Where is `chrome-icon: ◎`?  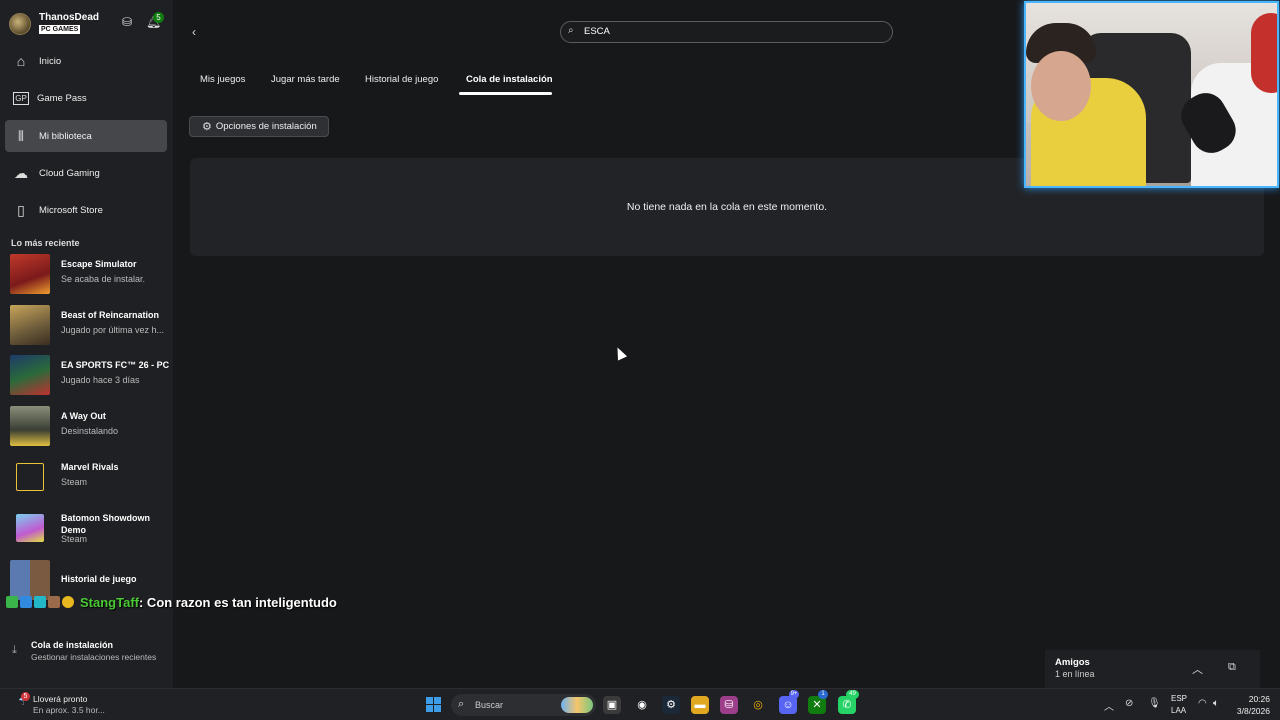
chrome-icon: ◎ is located at coordinates (758, 705).